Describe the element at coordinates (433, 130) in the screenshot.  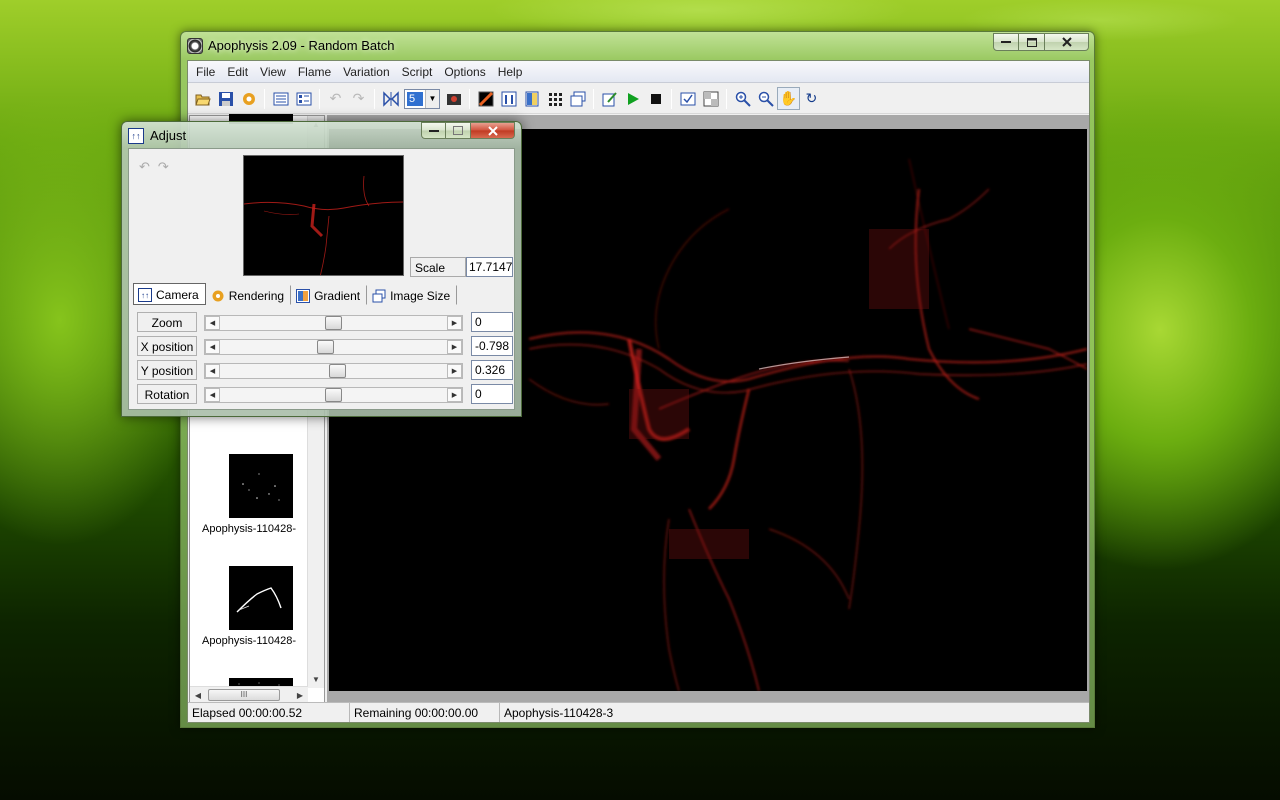
I see `adjust-minimize-button` at that location.